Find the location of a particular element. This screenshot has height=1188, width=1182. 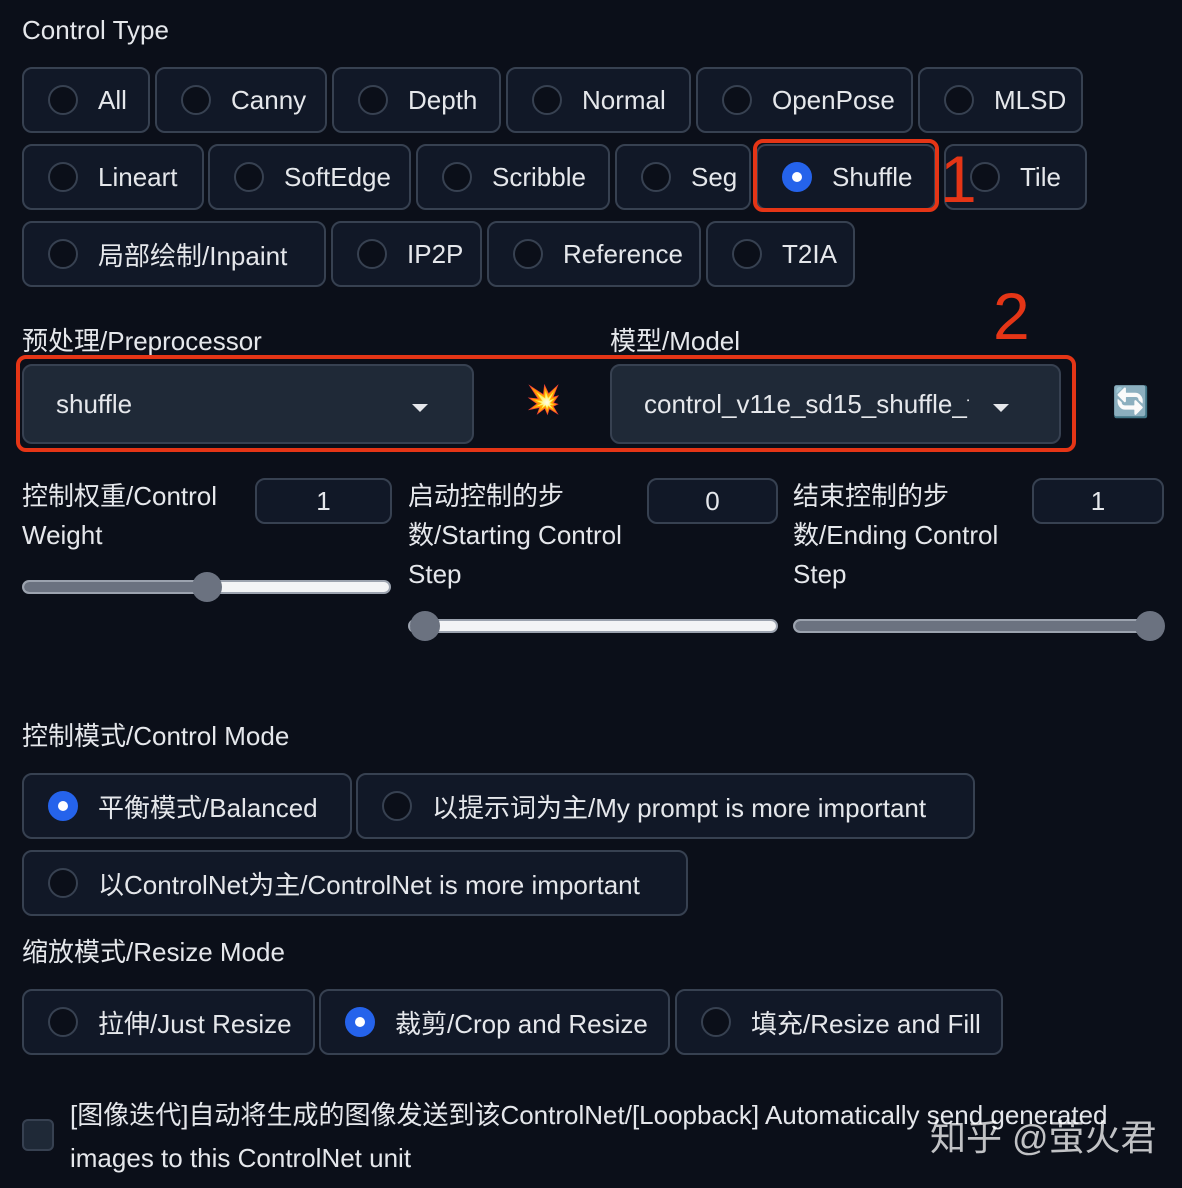

control-weight-label: 控制权重/Control Weight is located at coordinates (120, 515).